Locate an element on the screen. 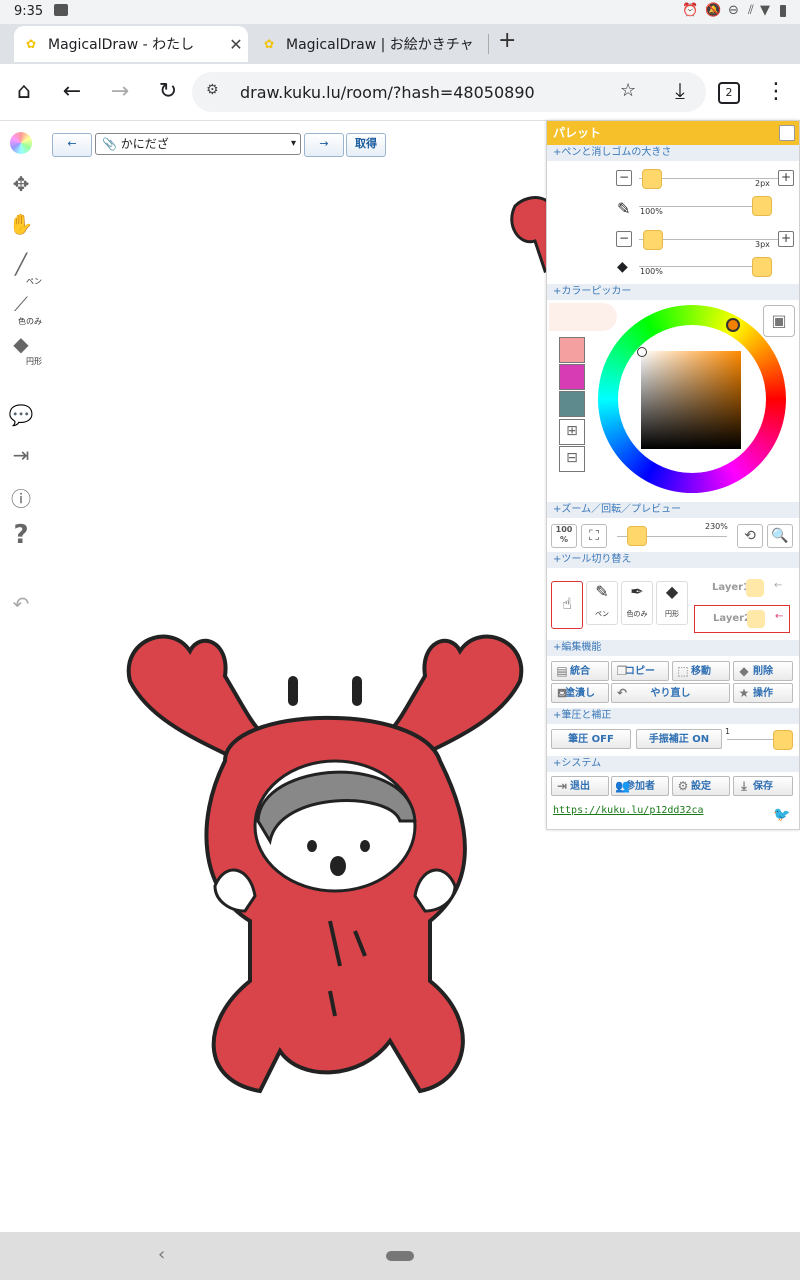  section-pen-size: +ペンと消しゴムの大きさ is located at coordinates (673, 153).